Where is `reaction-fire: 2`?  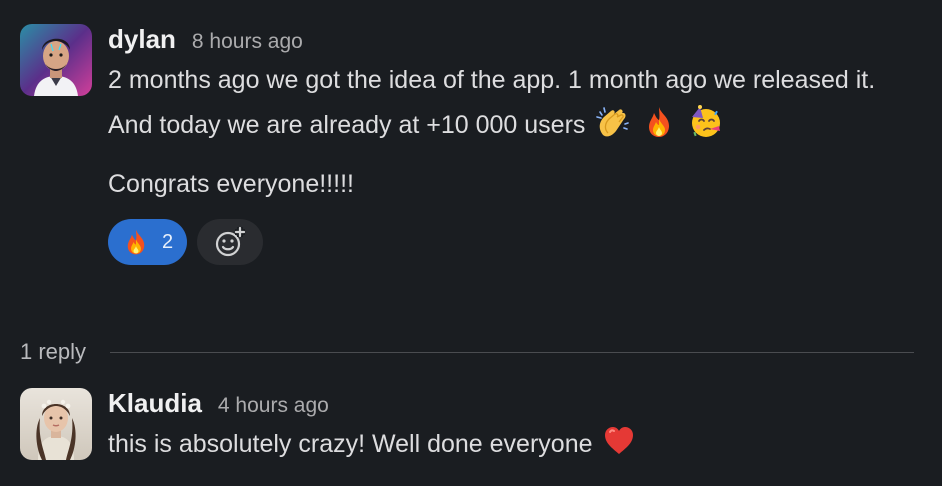
reaction-fire: 2 is located at coordinates (148, 242).